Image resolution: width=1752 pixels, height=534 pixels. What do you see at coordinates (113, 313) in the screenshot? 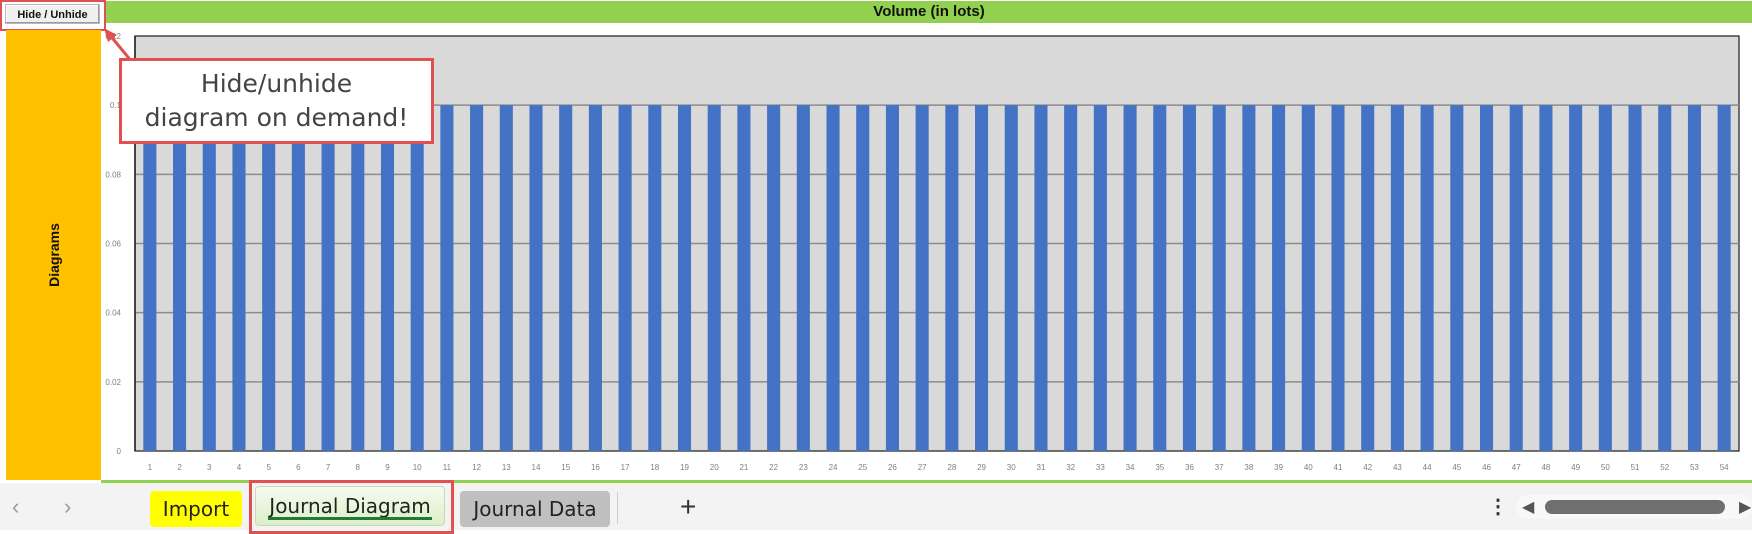
I see `y-tick-label: 0.04` at bounding box center [113, 313].